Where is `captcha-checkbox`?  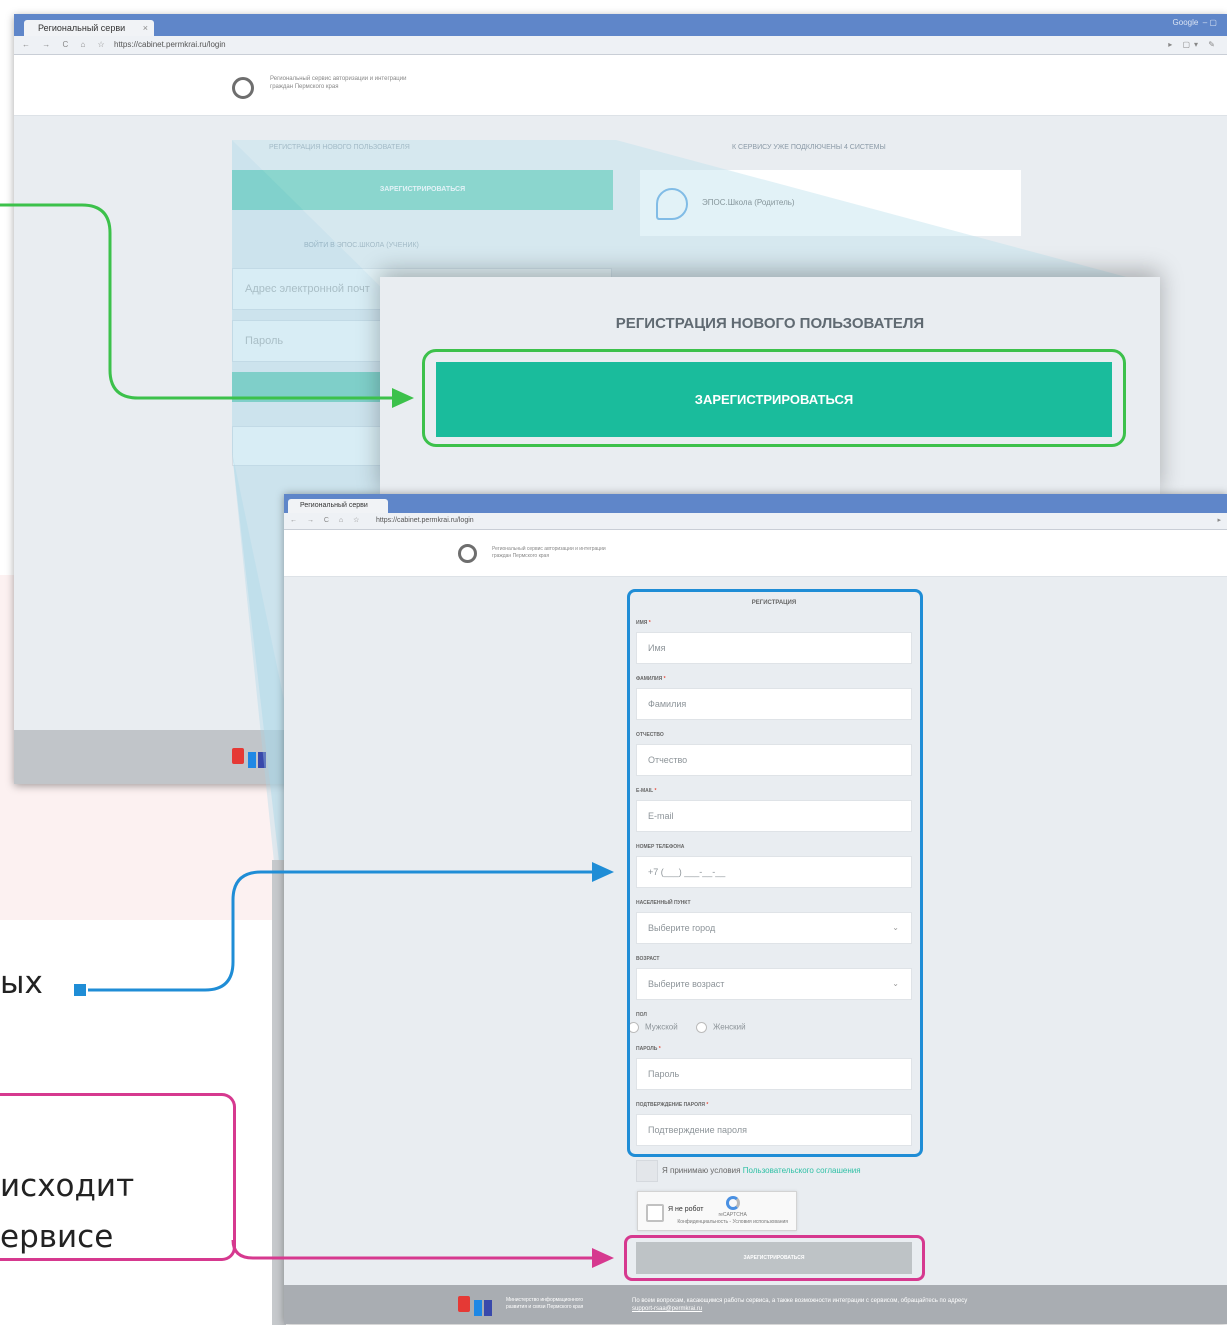
captcha-checkbox is located at coordinates (655, 1213).